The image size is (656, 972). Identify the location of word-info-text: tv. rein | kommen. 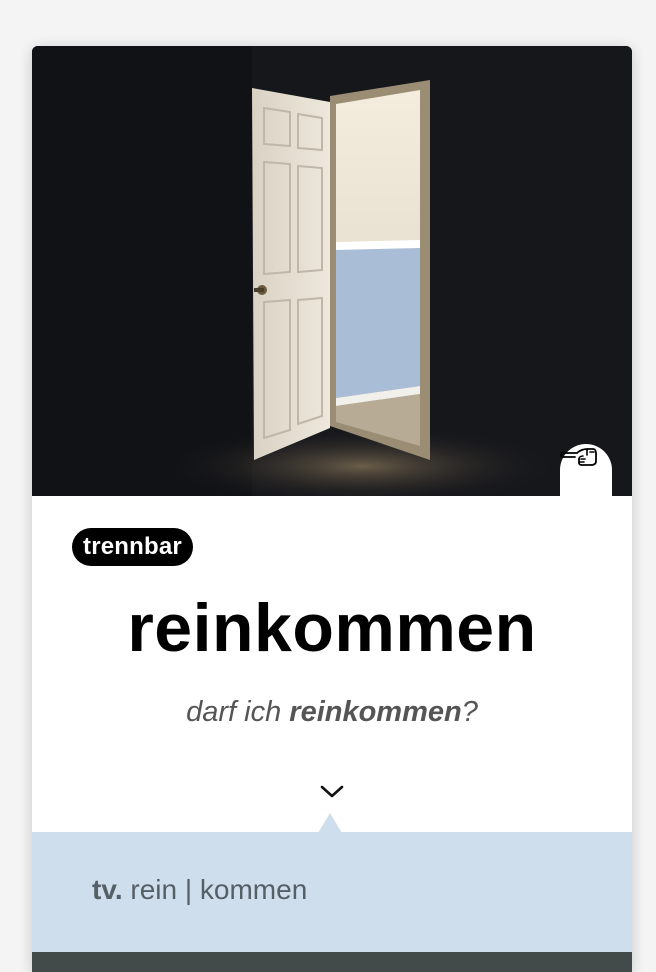
(199, 890).